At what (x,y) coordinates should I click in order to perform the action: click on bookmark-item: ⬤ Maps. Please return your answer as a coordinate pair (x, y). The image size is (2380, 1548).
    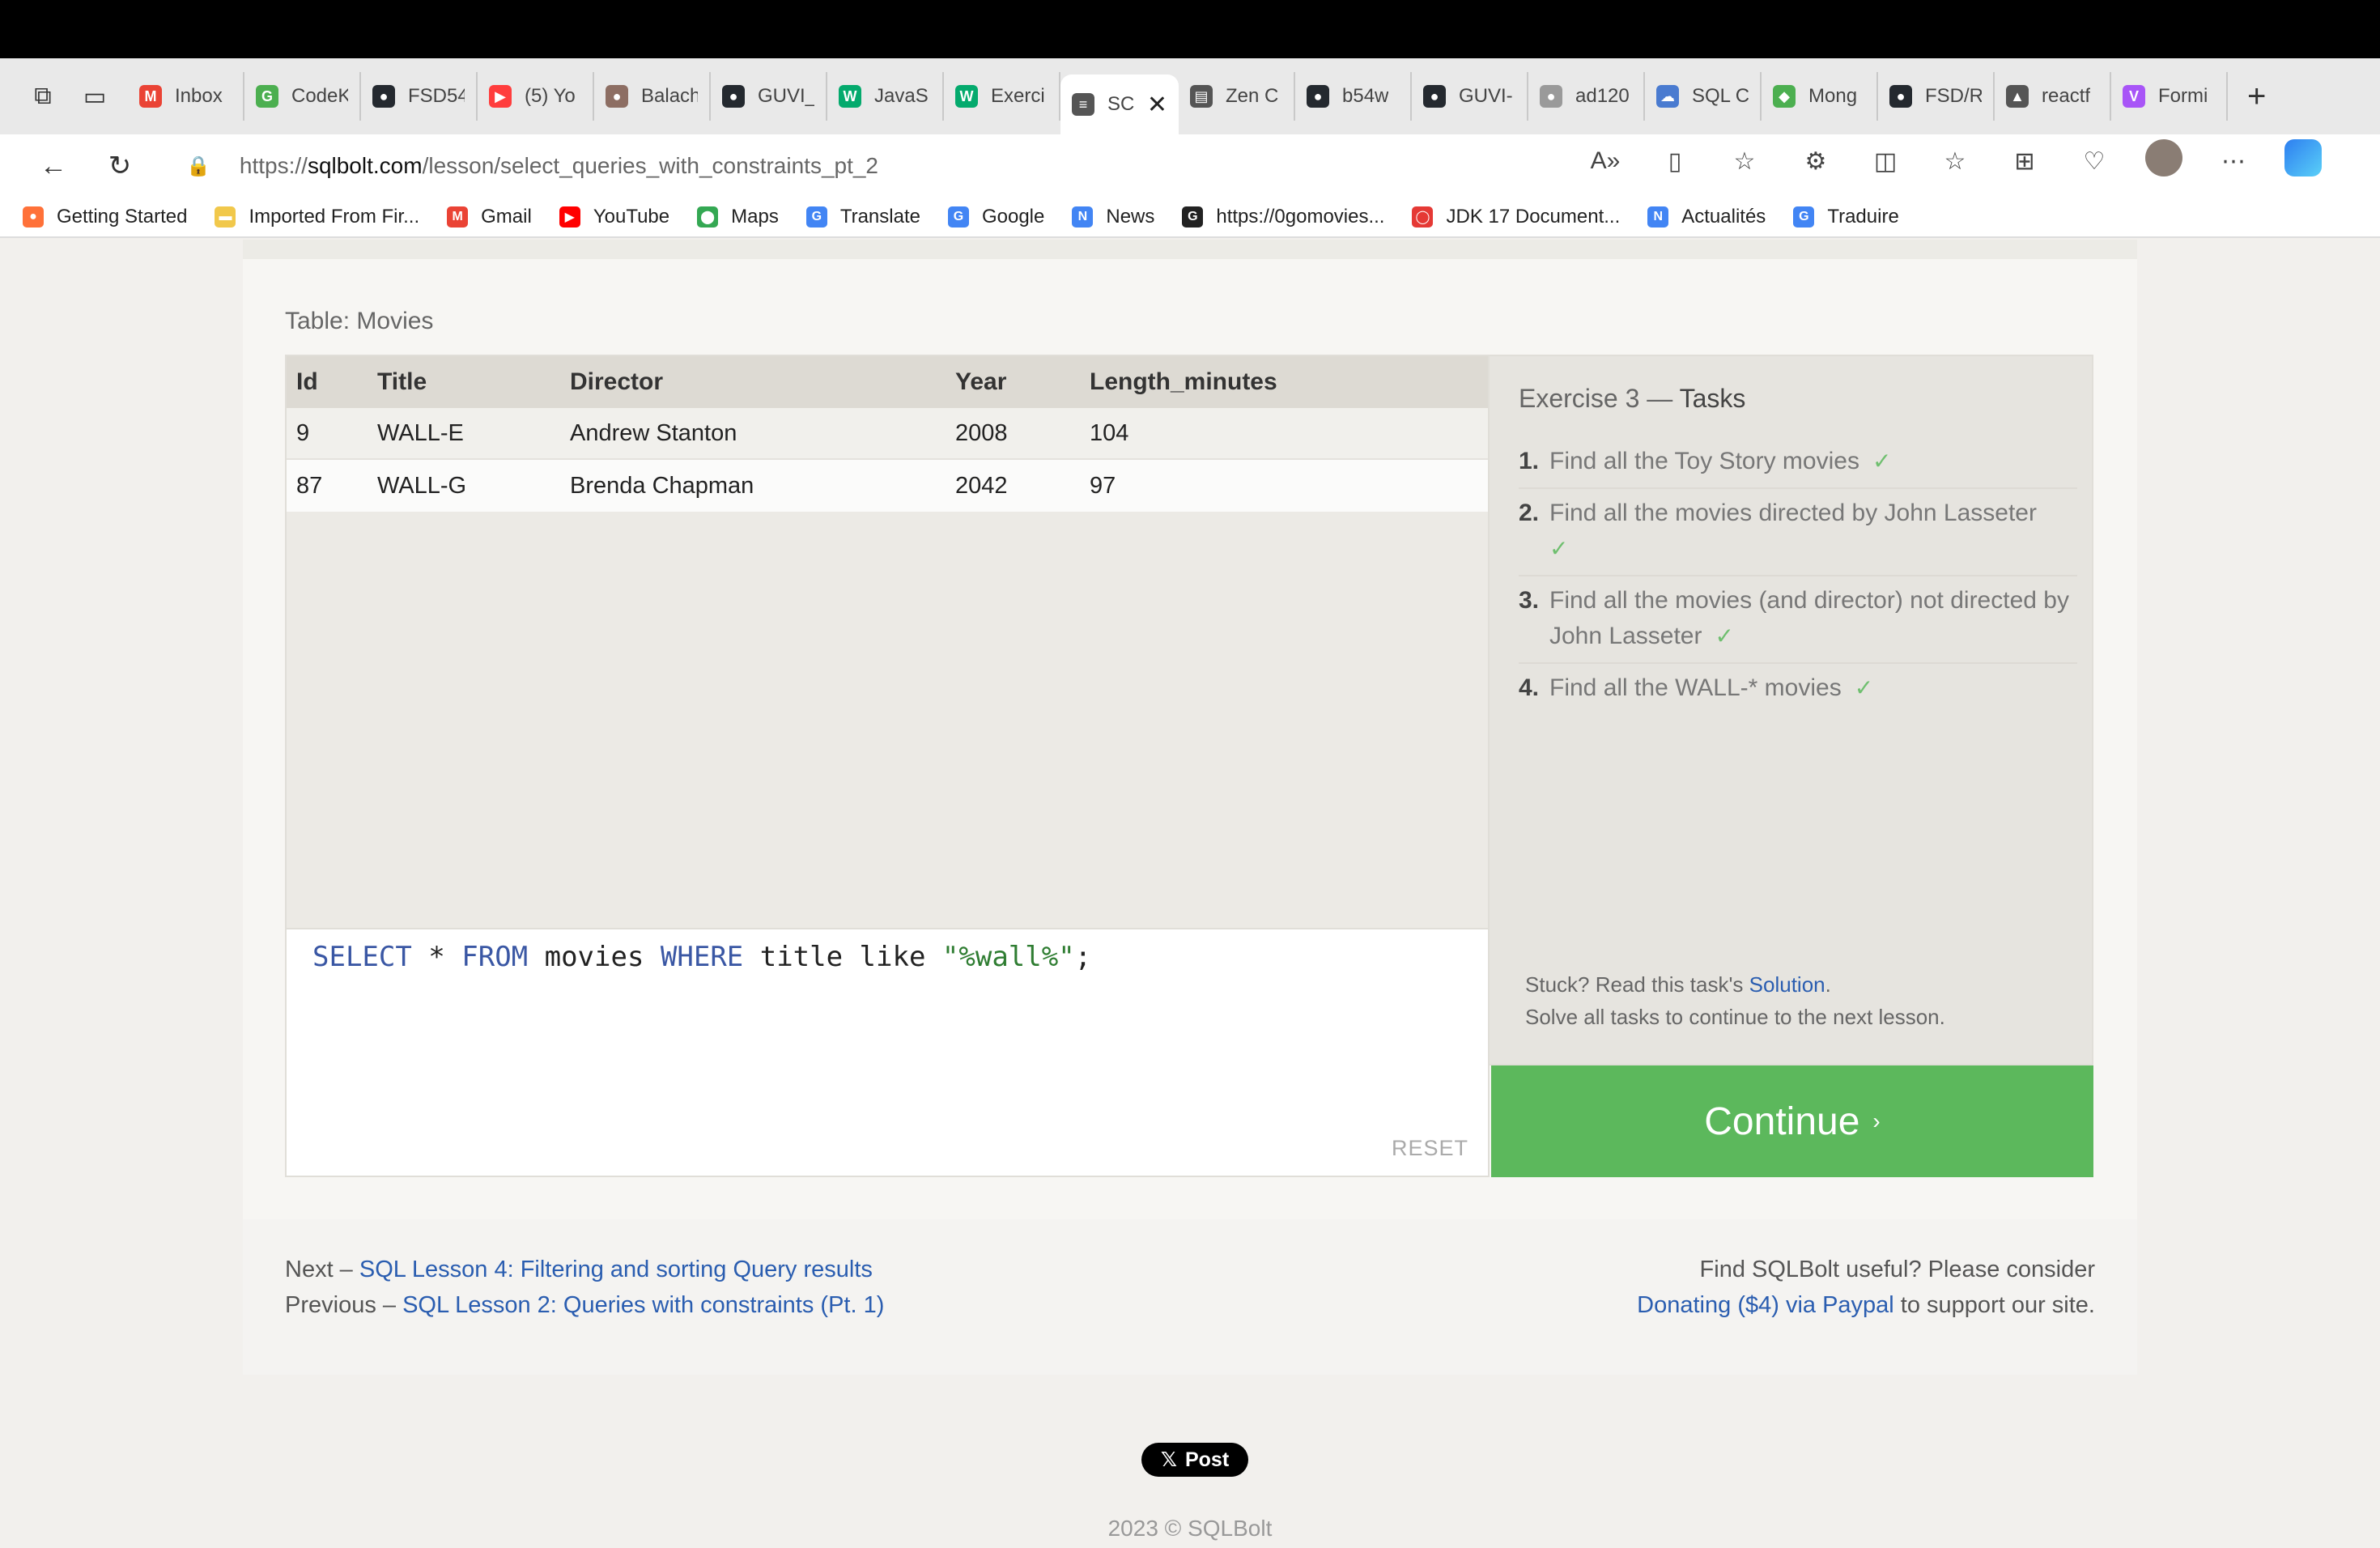
    Looking at the image, I should click on (738, 217).